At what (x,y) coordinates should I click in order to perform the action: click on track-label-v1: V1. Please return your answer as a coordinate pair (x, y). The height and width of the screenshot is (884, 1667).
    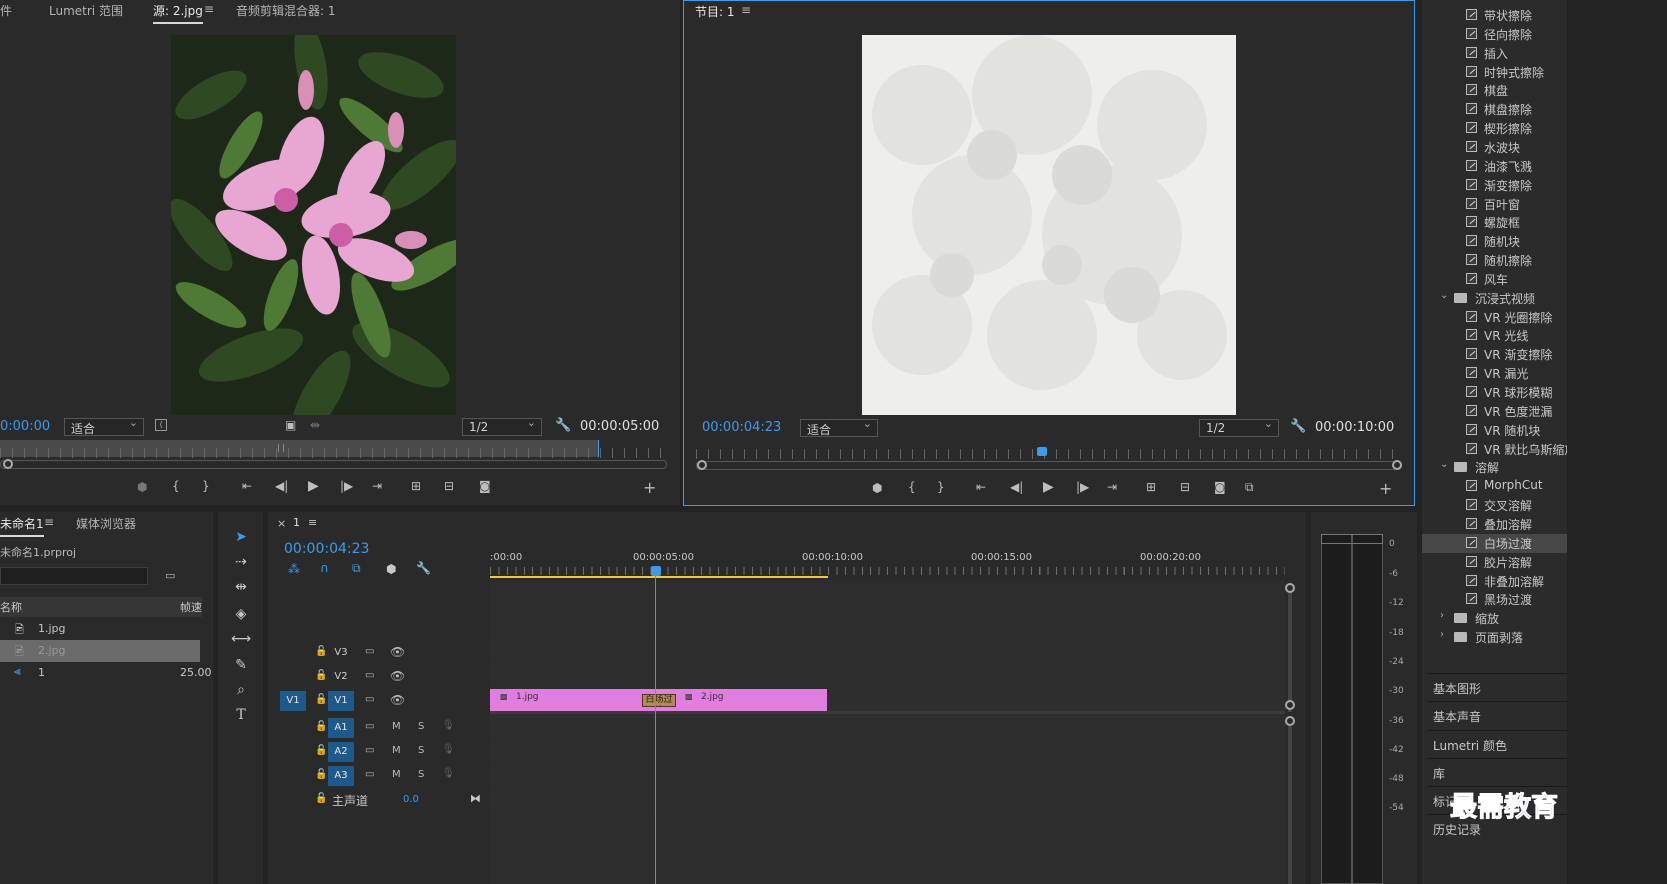
    Looking at the image, I should click on (341, 701).